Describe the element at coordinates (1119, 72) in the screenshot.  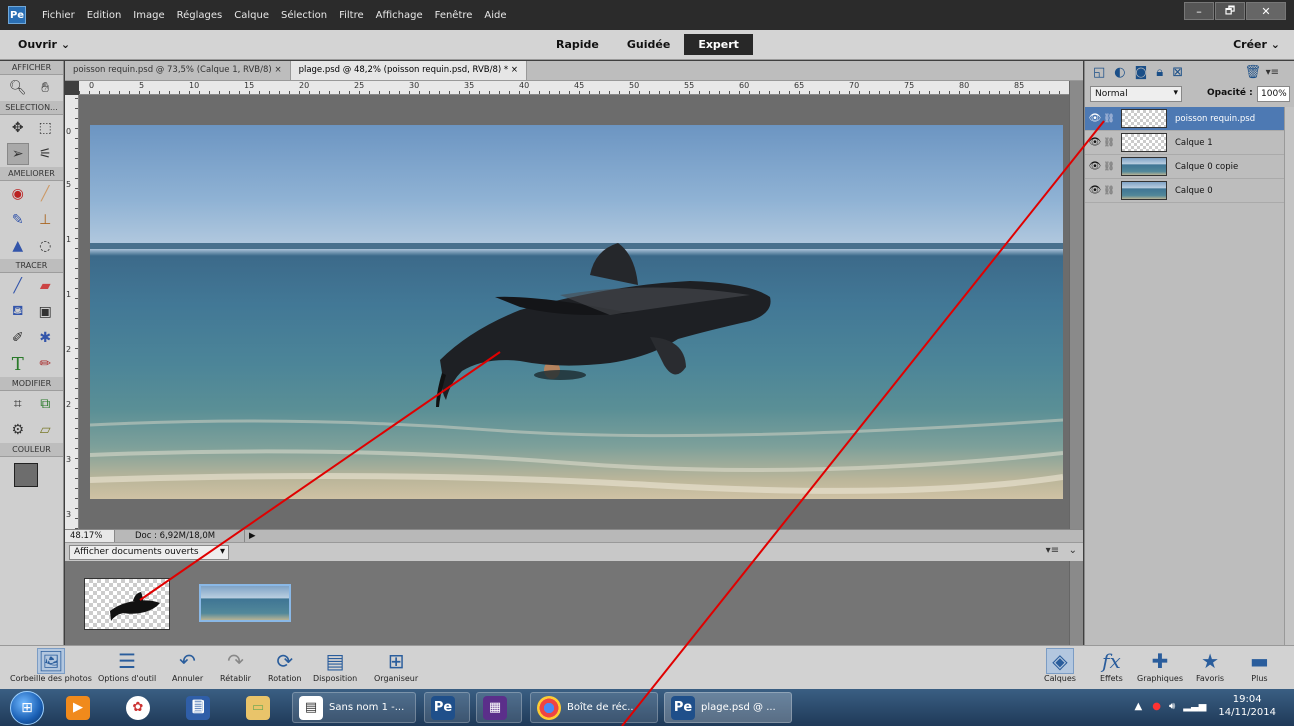
I see `adjustment-layer-icon: ◐` at that location.